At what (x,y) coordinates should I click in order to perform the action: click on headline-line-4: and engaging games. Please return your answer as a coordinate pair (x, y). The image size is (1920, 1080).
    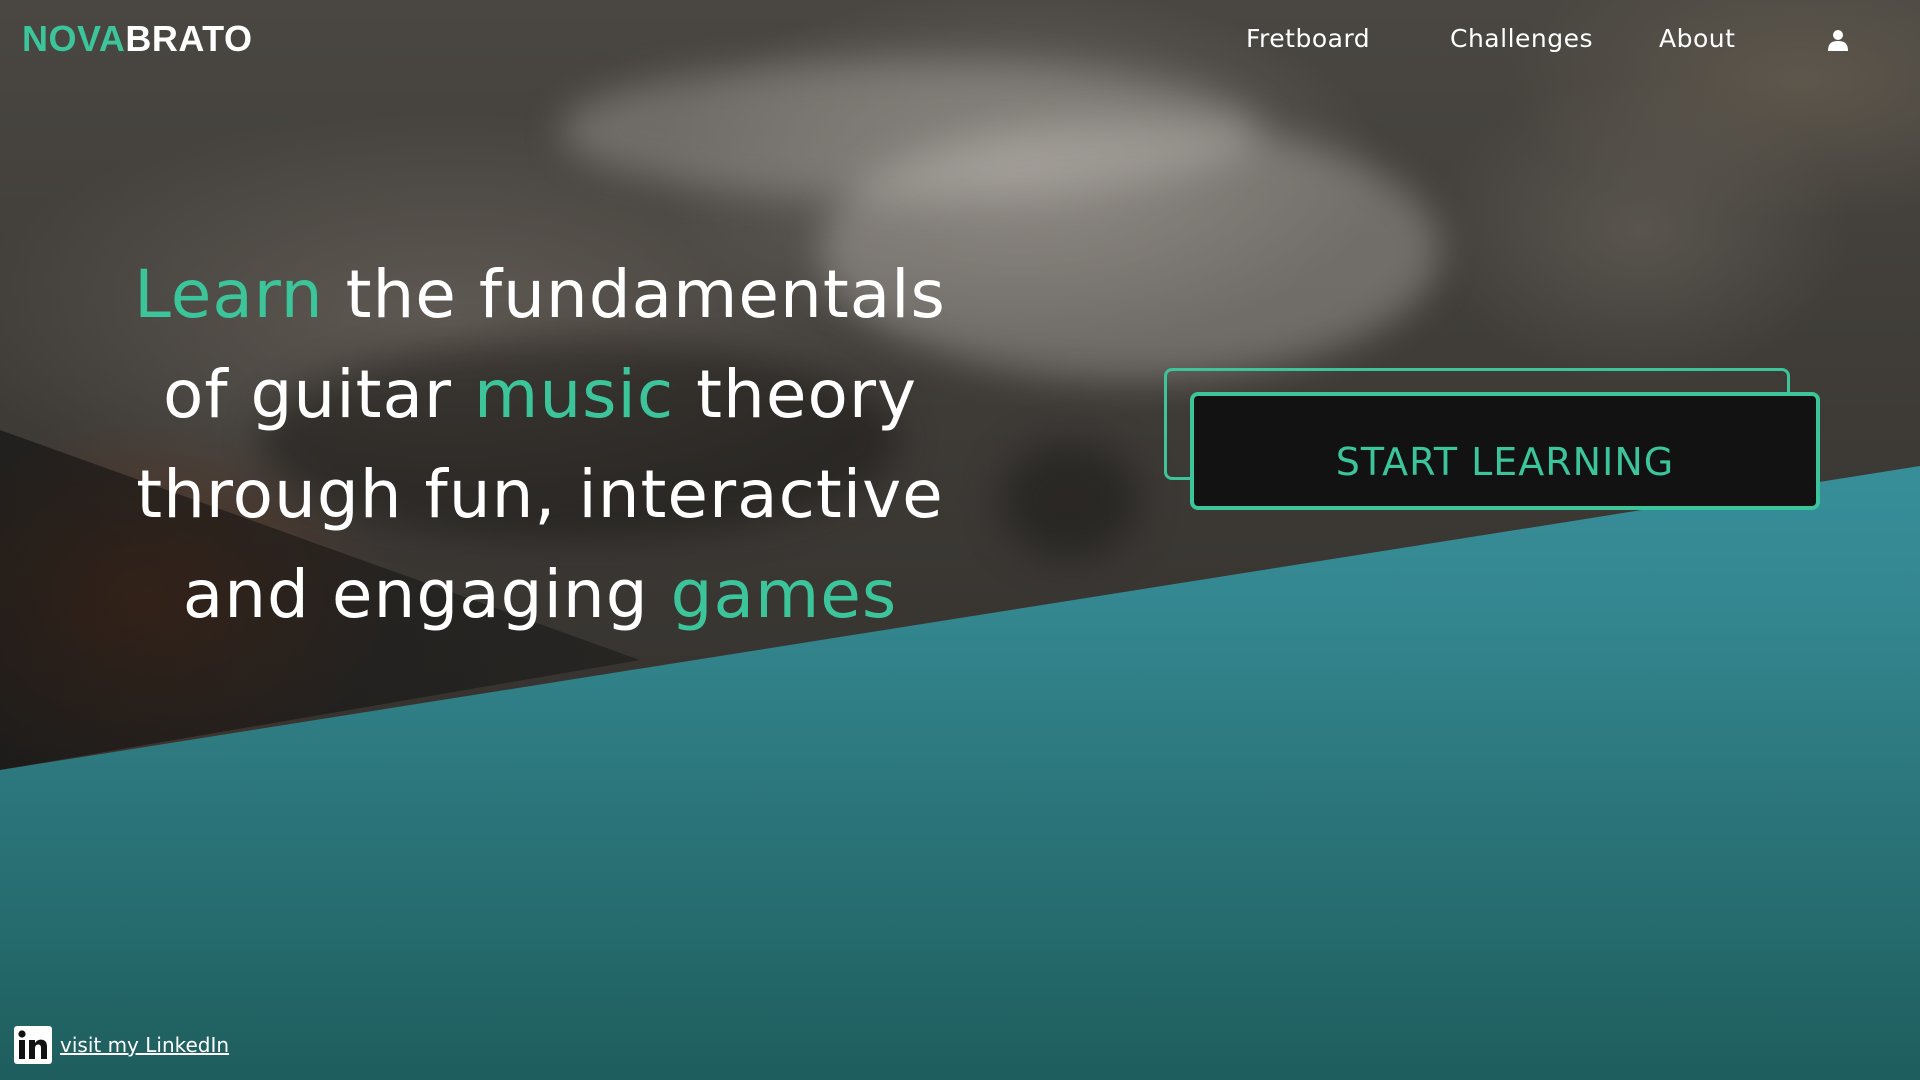
    Looking at the image, I should click on (540, 595).